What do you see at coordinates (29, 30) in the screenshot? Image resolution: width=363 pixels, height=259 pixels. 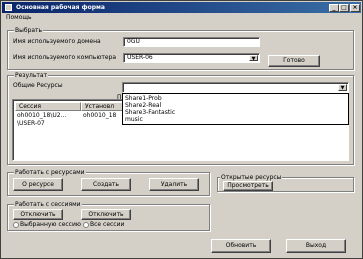 I see `select-group-title: Выбрать` at bounding box center [29, 30].